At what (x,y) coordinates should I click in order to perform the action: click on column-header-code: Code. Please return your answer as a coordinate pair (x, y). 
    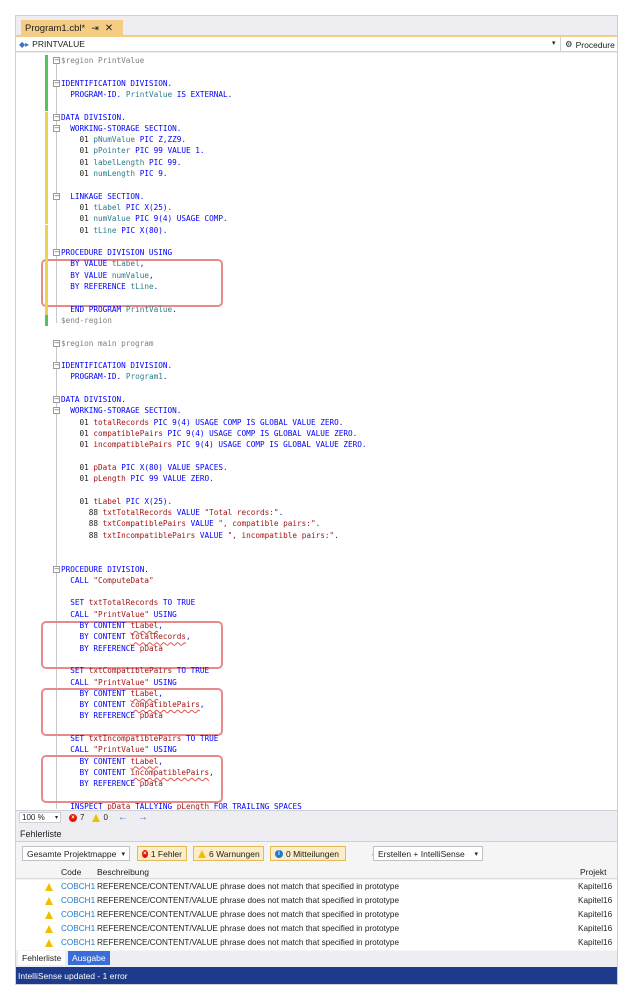
    Looking at the image, I should click on (71, 872).